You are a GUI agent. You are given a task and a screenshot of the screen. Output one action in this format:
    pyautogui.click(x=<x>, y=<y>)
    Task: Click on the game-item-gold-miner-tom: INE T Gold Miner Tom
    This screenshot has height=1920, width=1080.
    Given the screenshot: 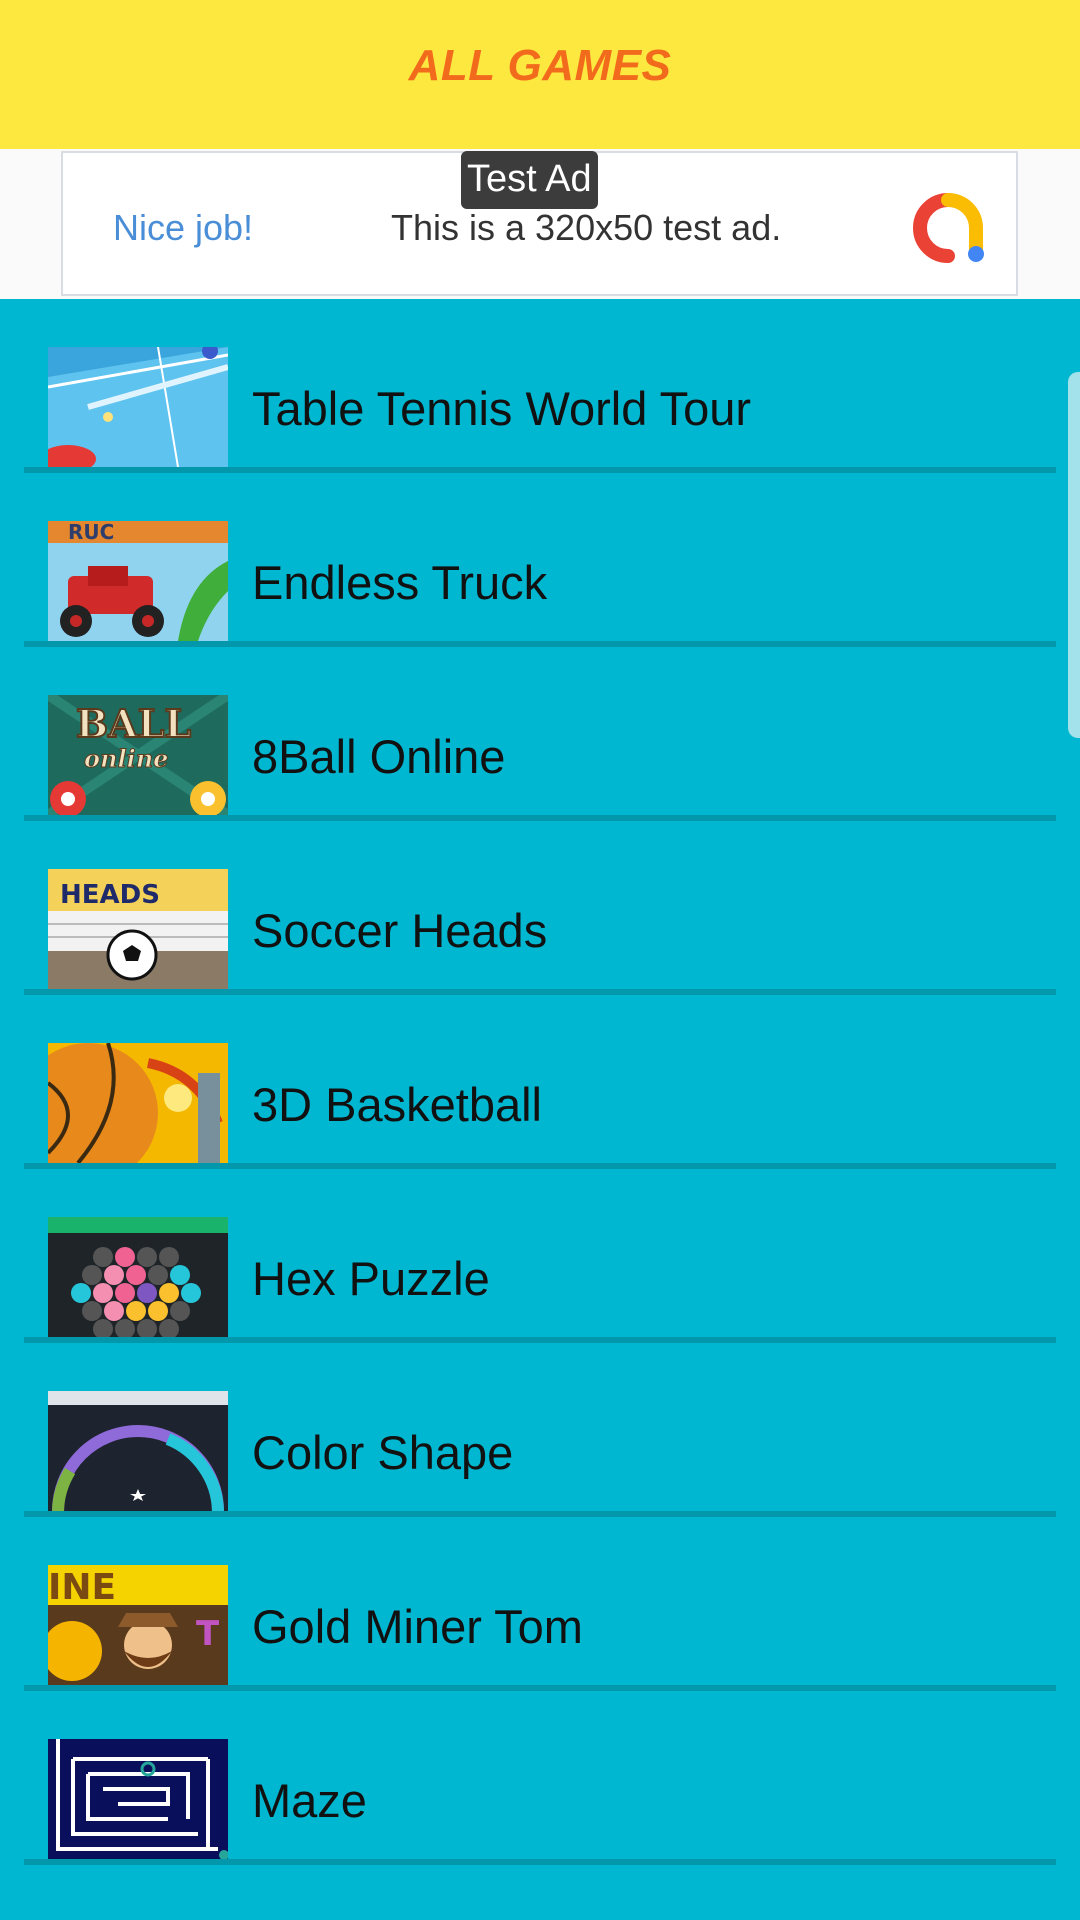 What is the action you would take?
    pyautogui.click(x=540, y=1604)
    